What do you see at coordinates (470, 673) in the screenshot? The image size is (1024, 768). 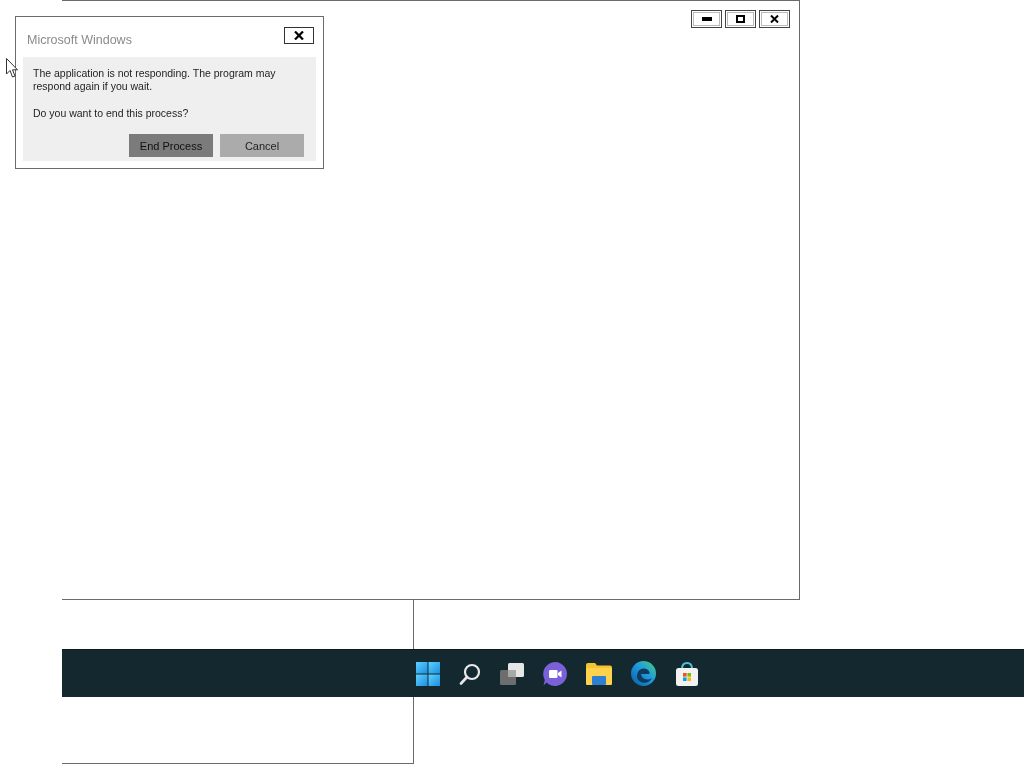 I see `search-icon` at bounding box center [470, 673].